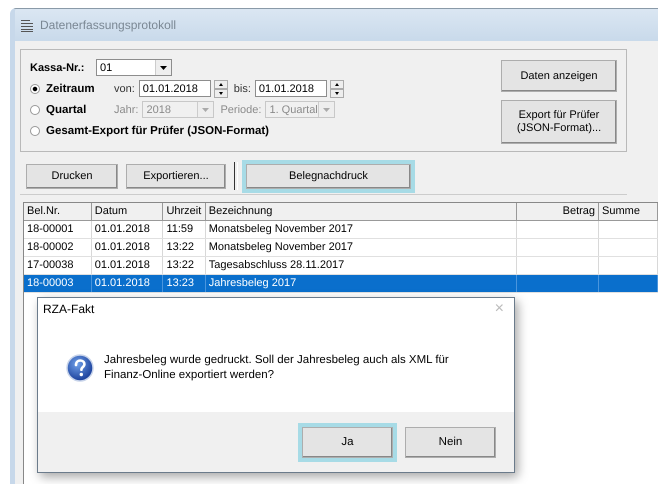  I want to click on table-cell: Tagesabschluss 28.11.2017, so click(361, 265).